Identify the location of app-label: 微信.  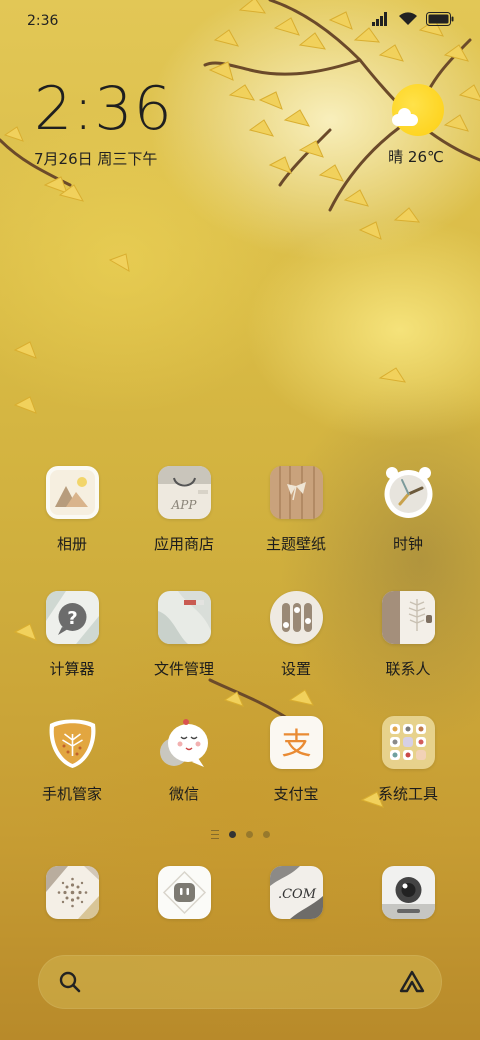
(183, 794).